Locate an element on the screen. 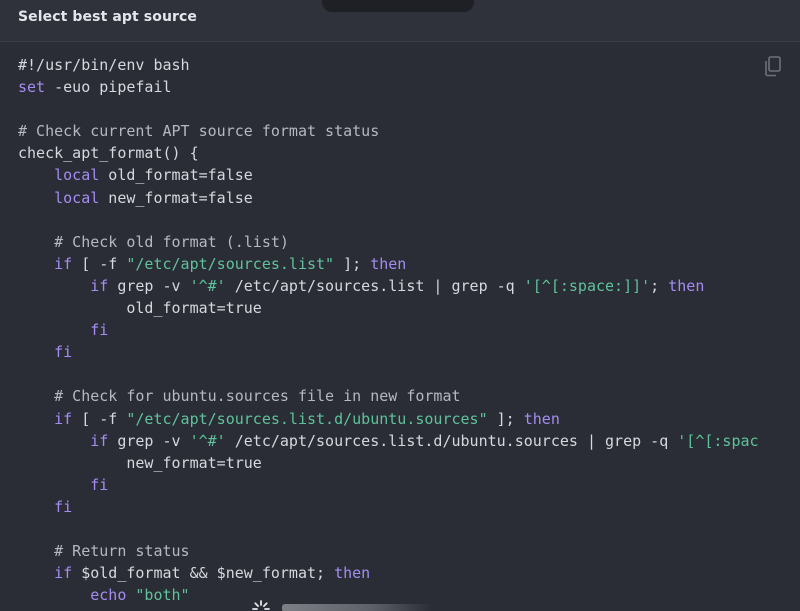 The width and height of the screenshot is (800, 611). code-line: if $old_format && $new_format; then is located at coordinates (388, 573).